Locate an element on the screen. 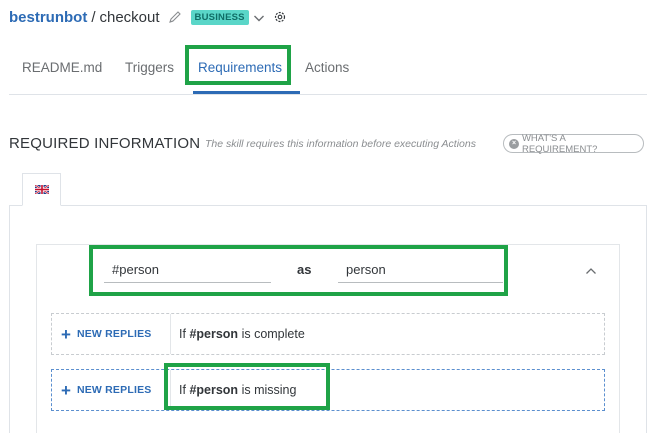  tab-actions: Actions is located at coordinates (327, 67).